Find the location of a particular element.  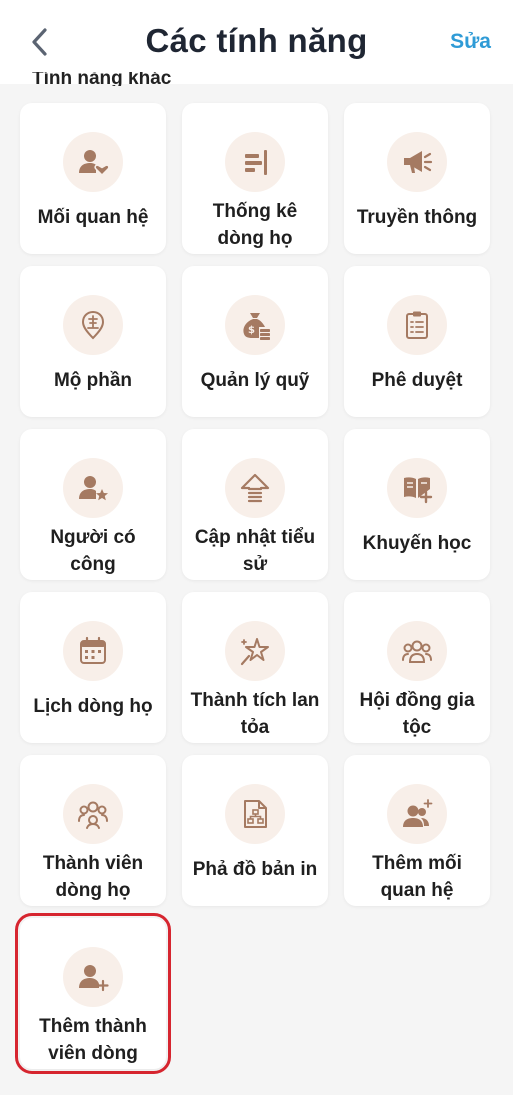

feature-label: Cập nhật tiểu sử is located at coordinates (255, 551).